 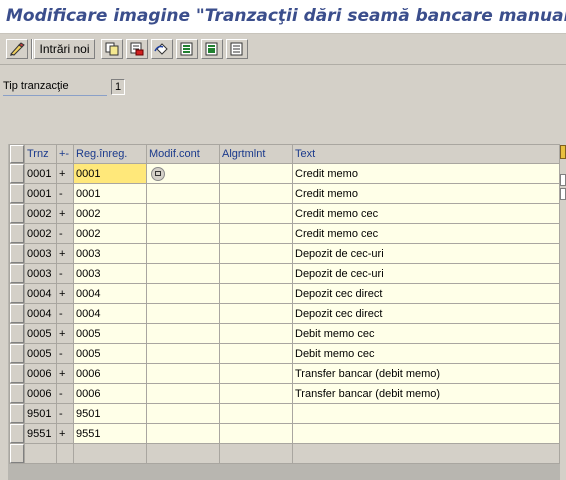 I want to click on new-entries-button: Intrări noi, so click(x=64, y=49).